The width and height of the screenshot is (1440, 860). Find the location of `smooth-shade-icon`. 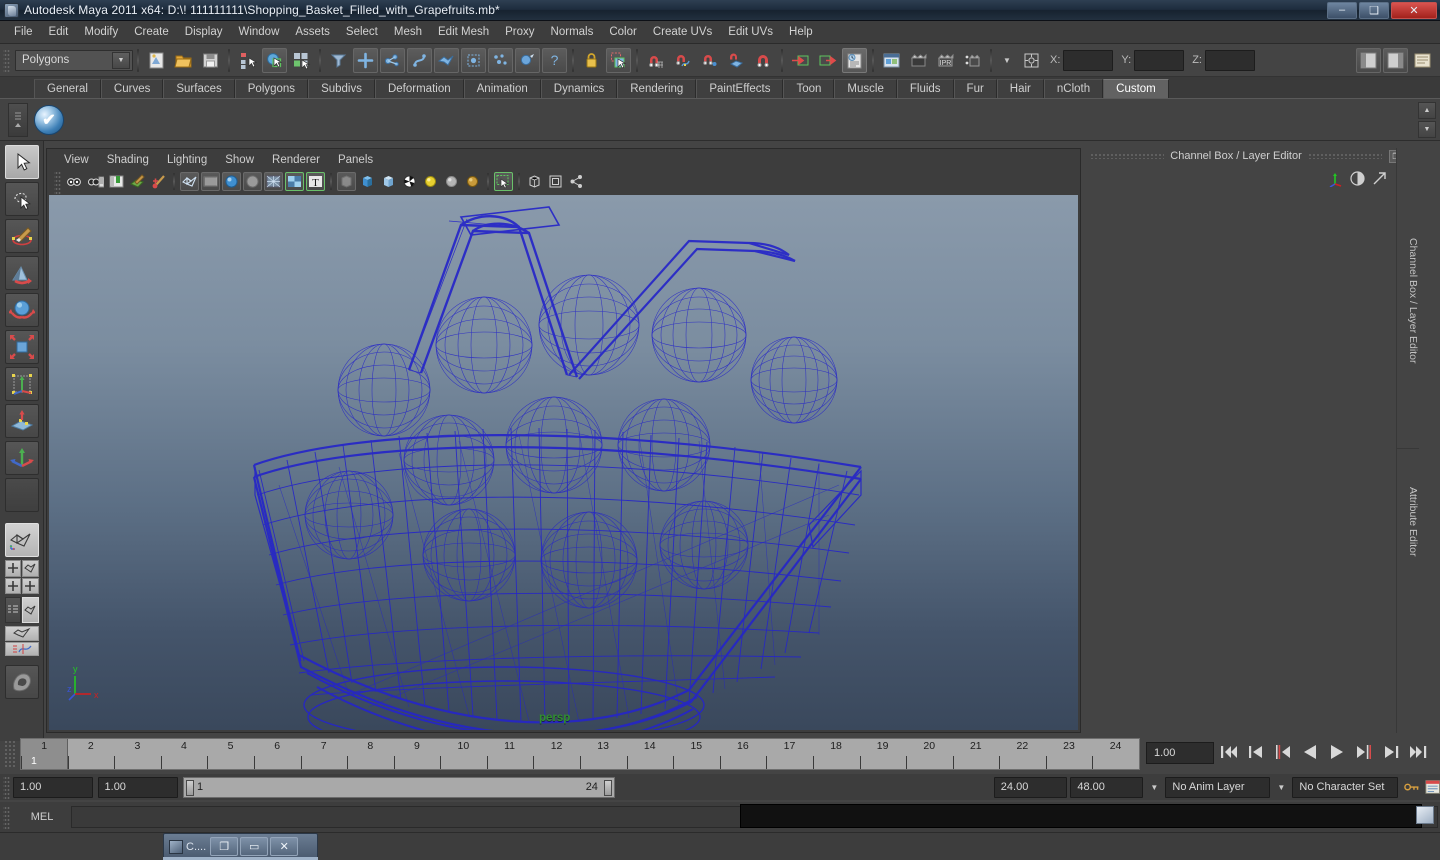

smooth-shade-icon is located at coordinates (231, 181).